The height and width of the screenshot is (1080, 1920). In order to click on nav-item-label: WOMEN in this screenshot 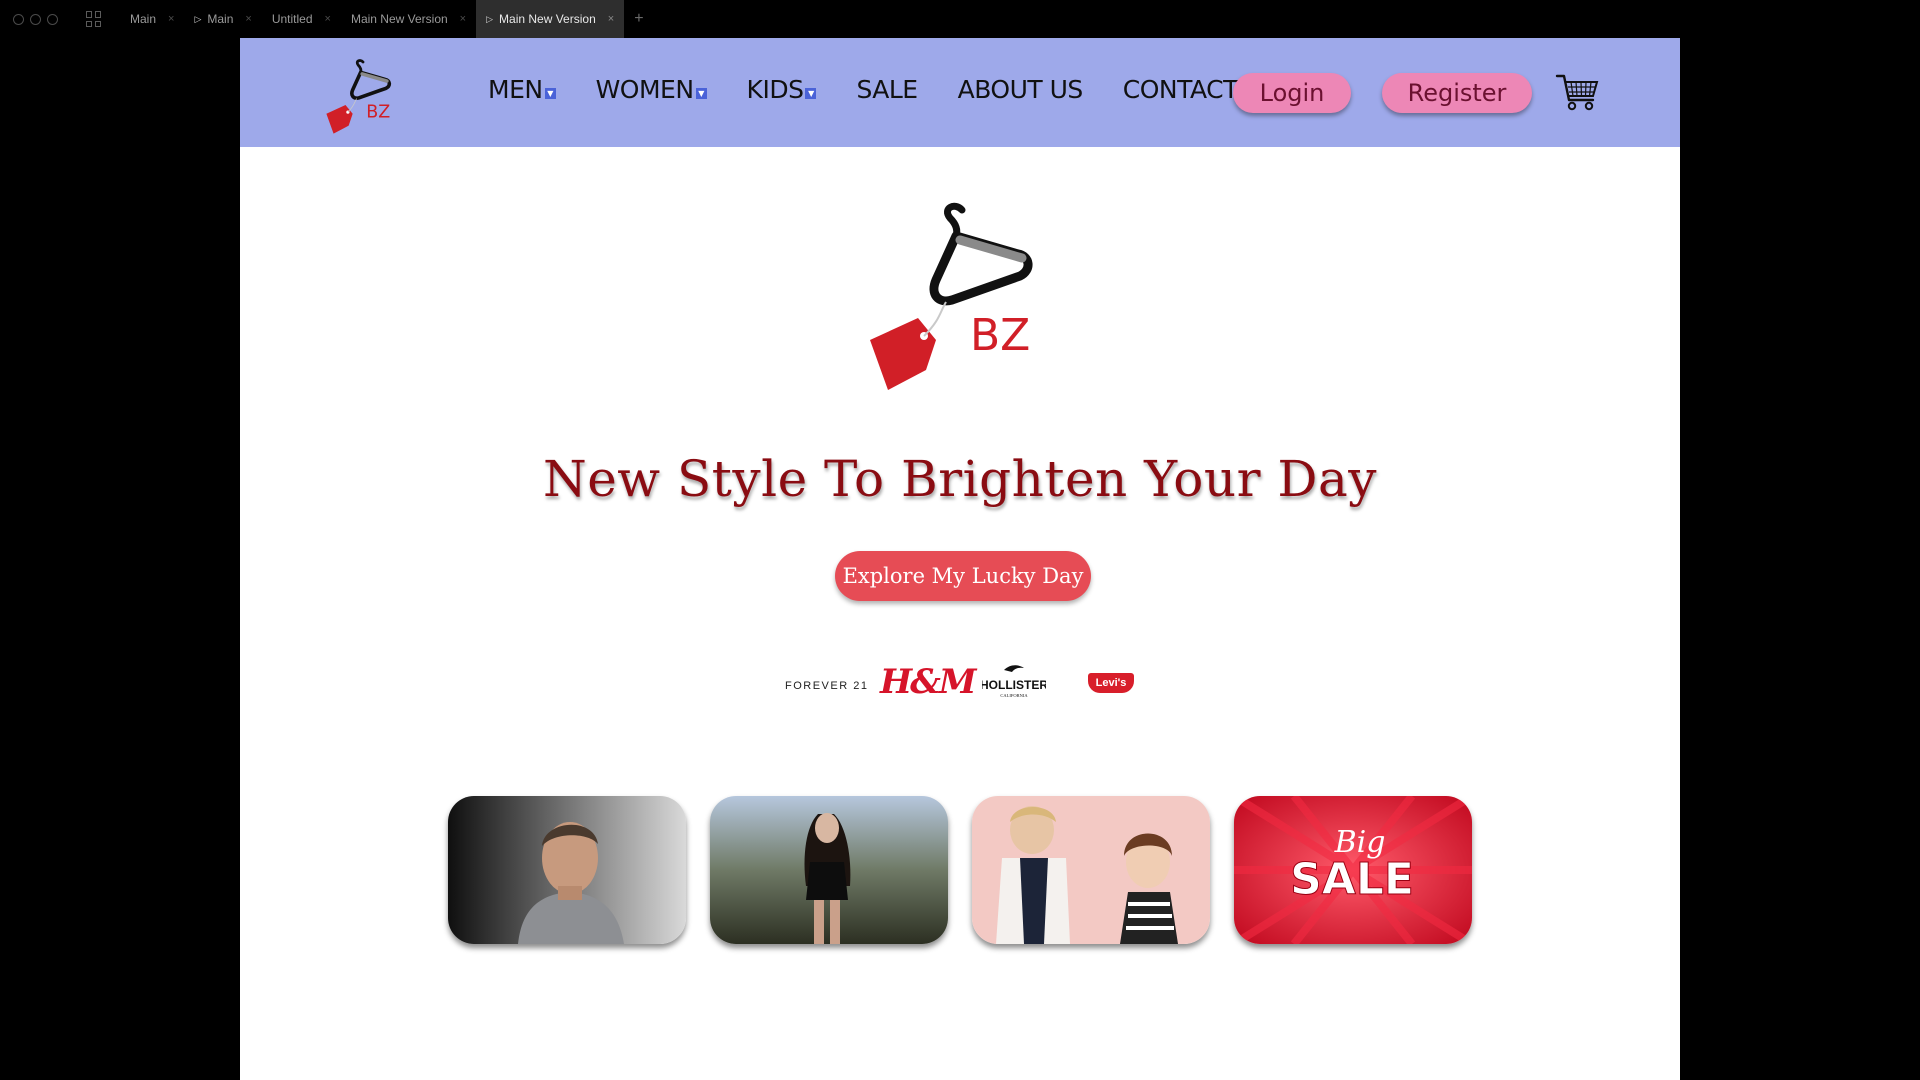, I will do `click(644, 89)`.